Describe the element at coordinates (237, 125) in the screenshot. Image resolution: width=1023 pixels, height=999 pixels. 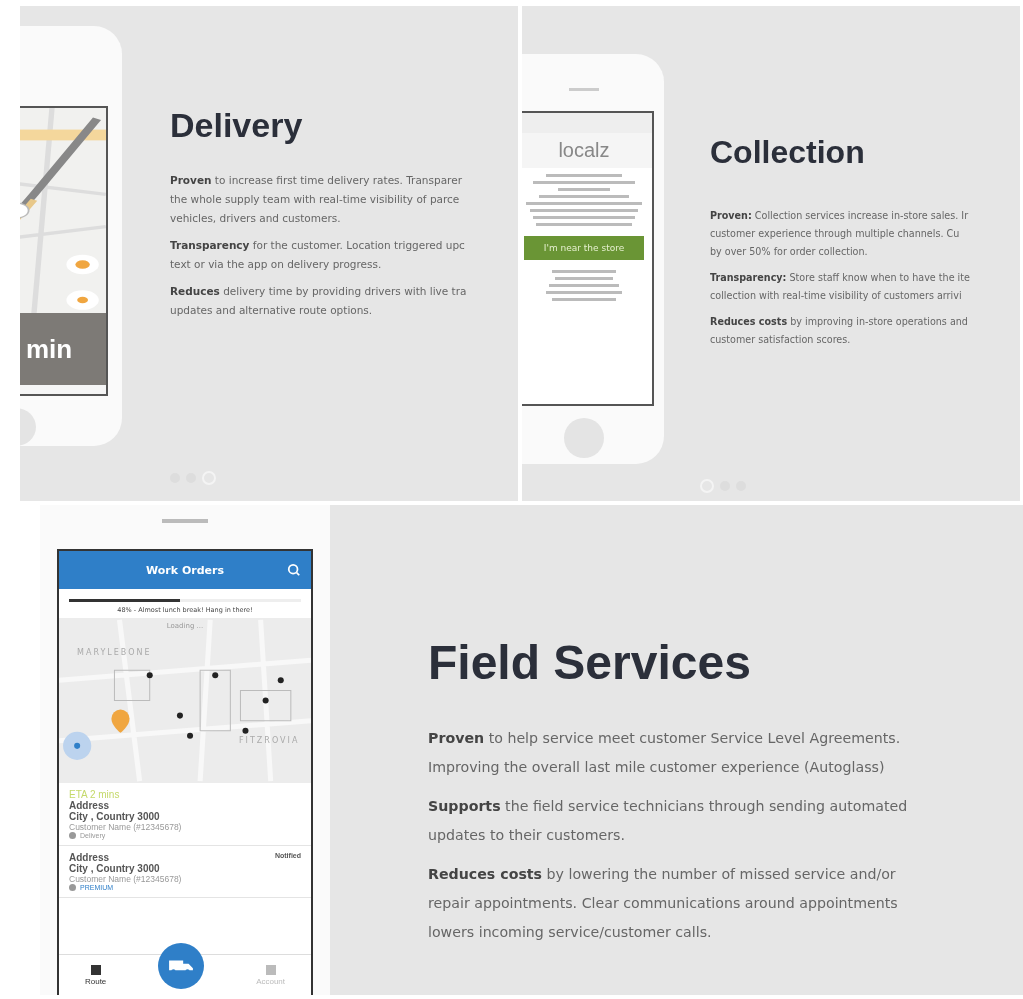
I see `slide-title: Delivery` at that location.